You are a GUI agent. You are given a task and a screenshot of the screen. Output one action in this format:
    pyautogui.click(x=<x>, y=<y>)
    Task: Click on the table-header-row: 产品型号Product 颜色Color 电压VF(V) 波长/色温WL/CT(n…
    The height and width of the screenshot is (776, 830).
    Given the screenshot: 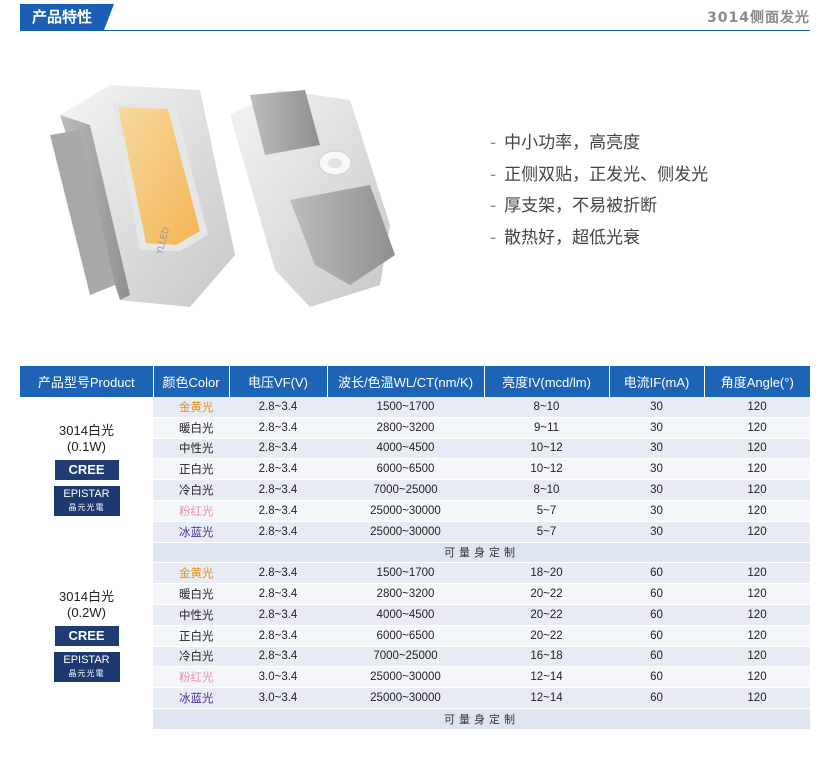 What is the action you would take?
    pyautogui.click(x=415, y=381)
    